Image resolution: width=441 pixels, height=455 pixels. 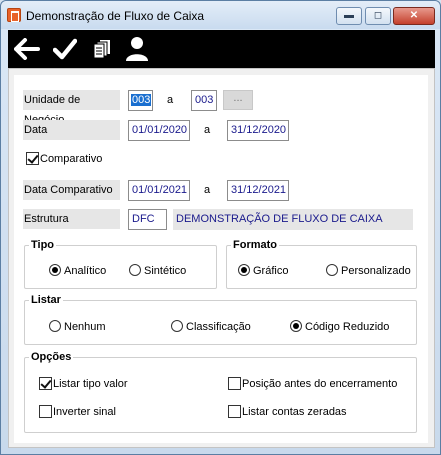 What do you see at coordinates (55, 270) in the screenshot?
I see `tipo-analitico-radio` at bounding box center [55, 270].